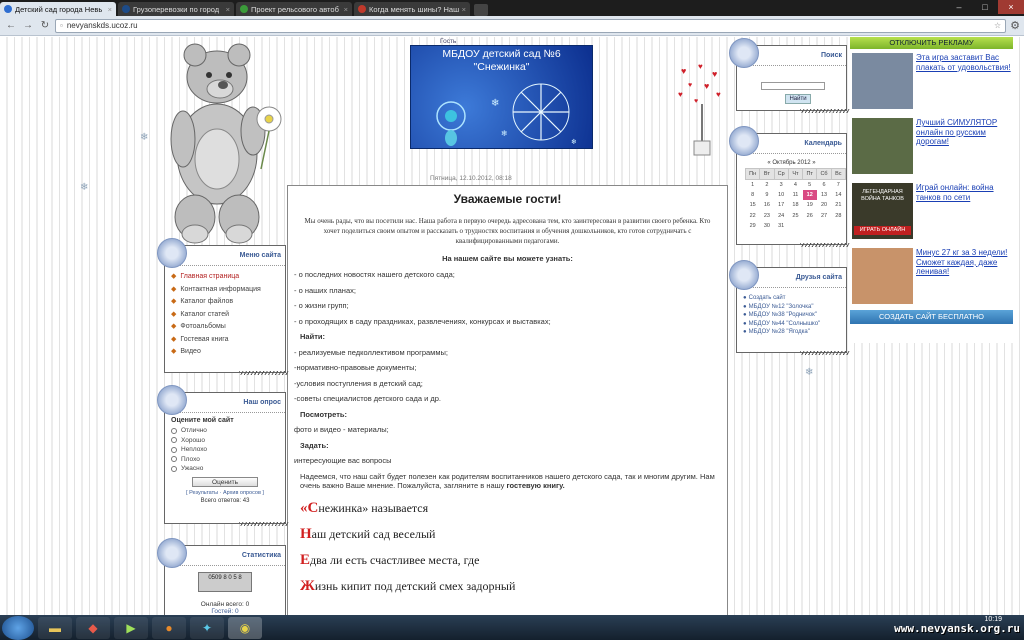 This screenshot has height=640, width=1024. I want to click on friend-link: ● Создать сайт, so click(791, 298).